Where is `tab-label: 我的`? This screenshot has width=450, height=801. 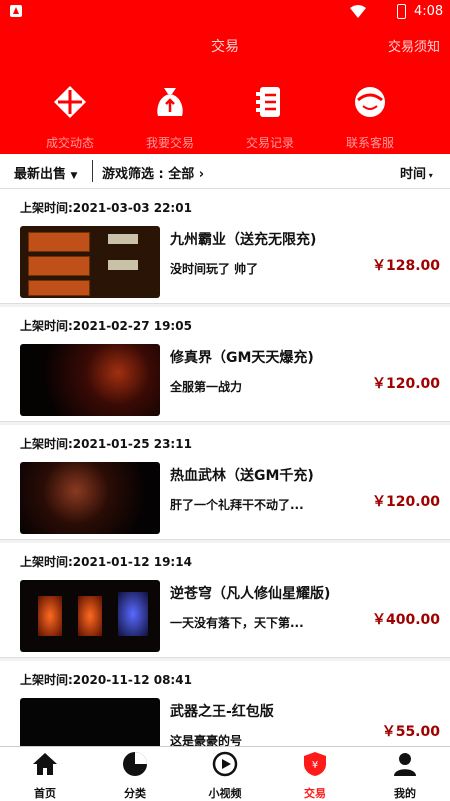 tab-label: 我的 is located at coordinates (405, 793).